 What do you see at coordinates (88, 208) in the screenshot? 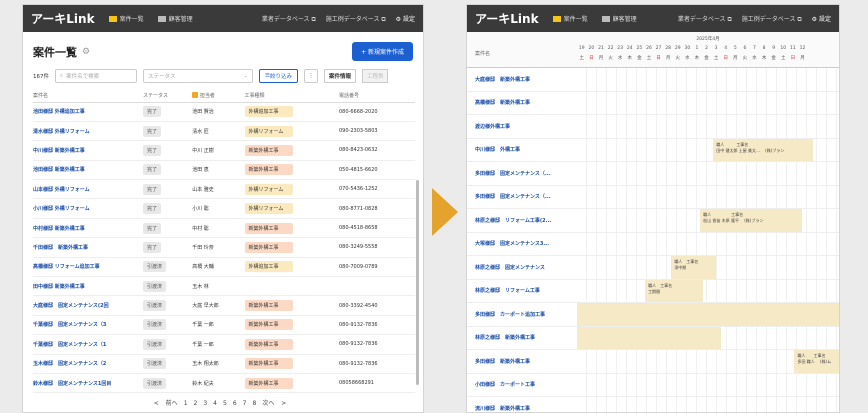
I see `project-name: 小川様邸 外構リフォーム` at bounding box center [88, 208].